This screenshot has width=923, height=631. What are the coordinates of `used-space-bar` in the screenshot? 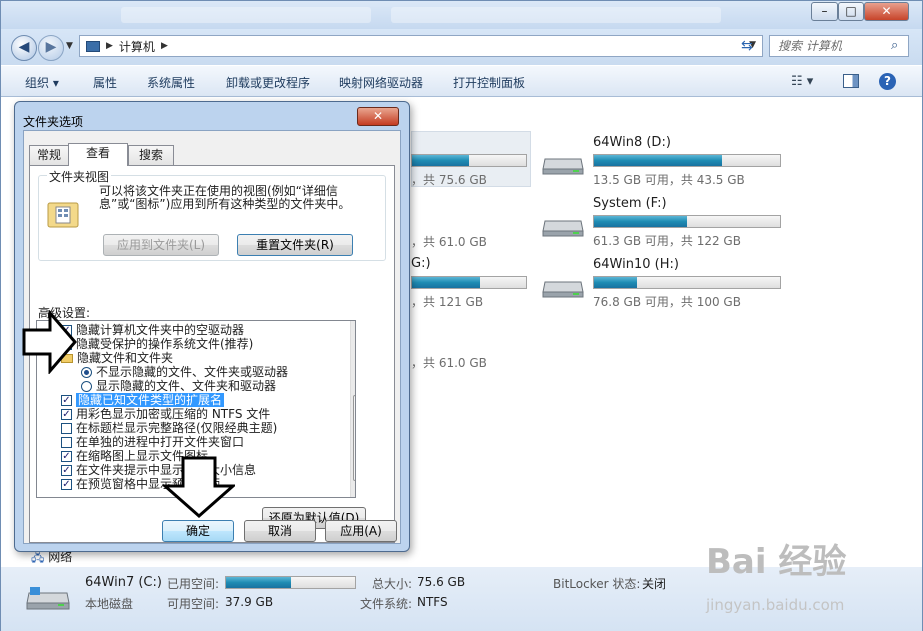 It's located at (290, 582).